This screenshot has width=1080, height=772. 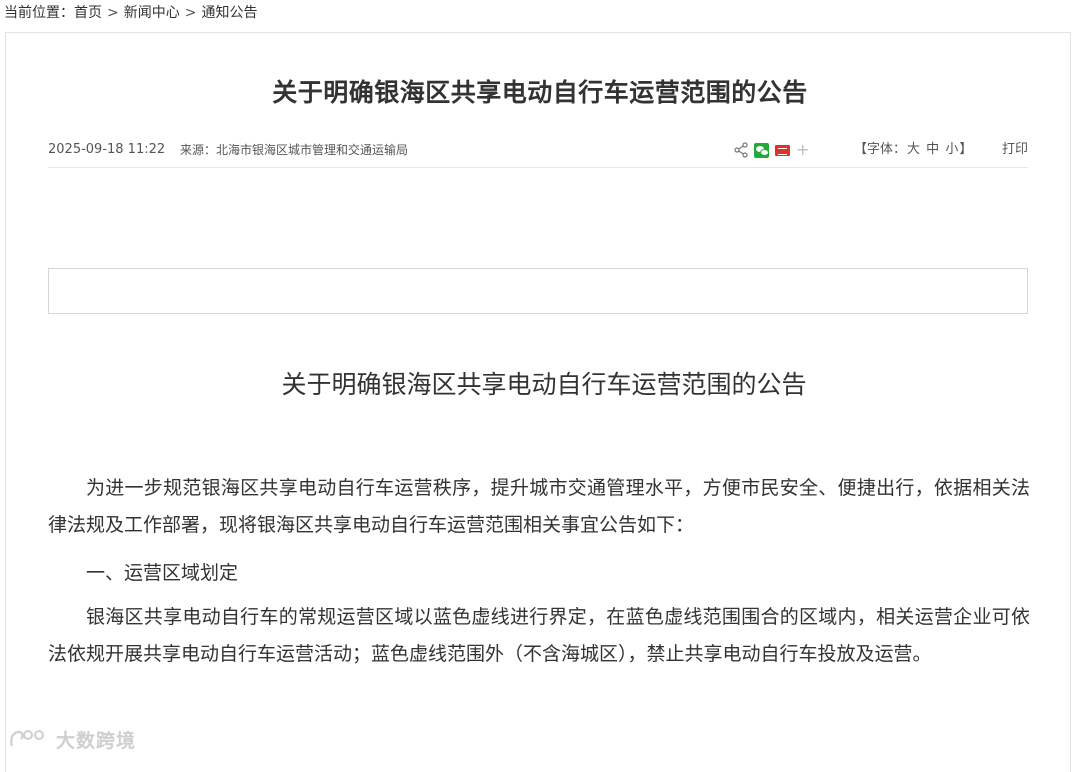 I want to click on watermark-logo-icon, so click(x=30, y=739).